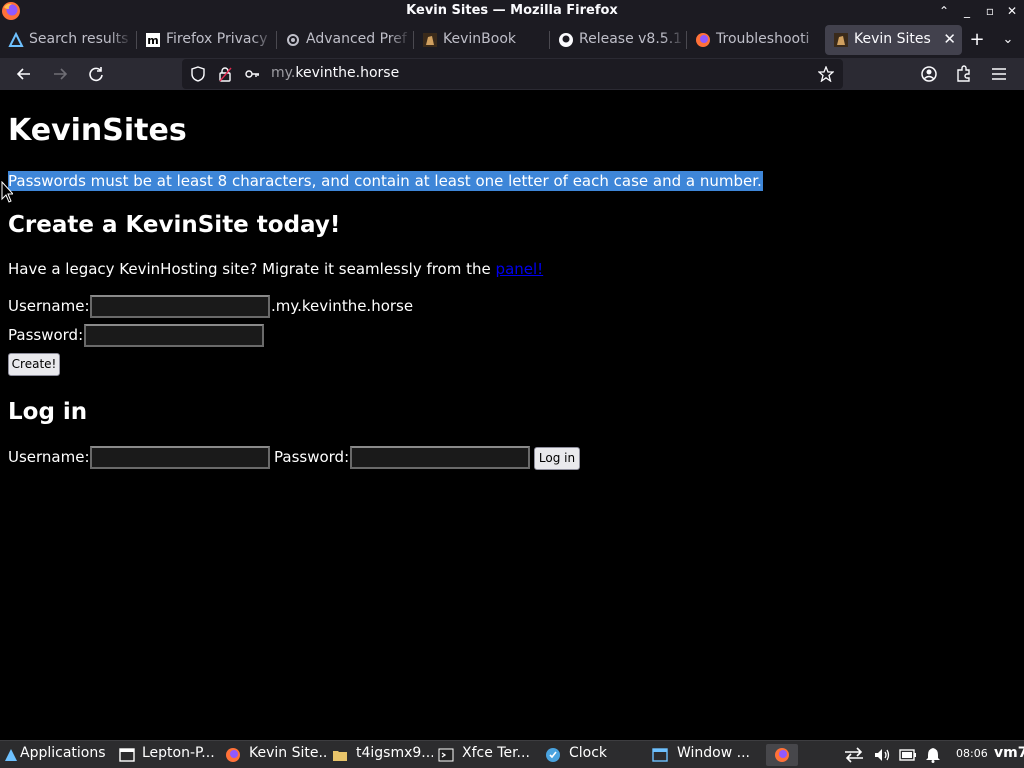  Describe the element at coordinates (7, 192) in the screenshot. I see `mouse-cursor-icon` at that location.